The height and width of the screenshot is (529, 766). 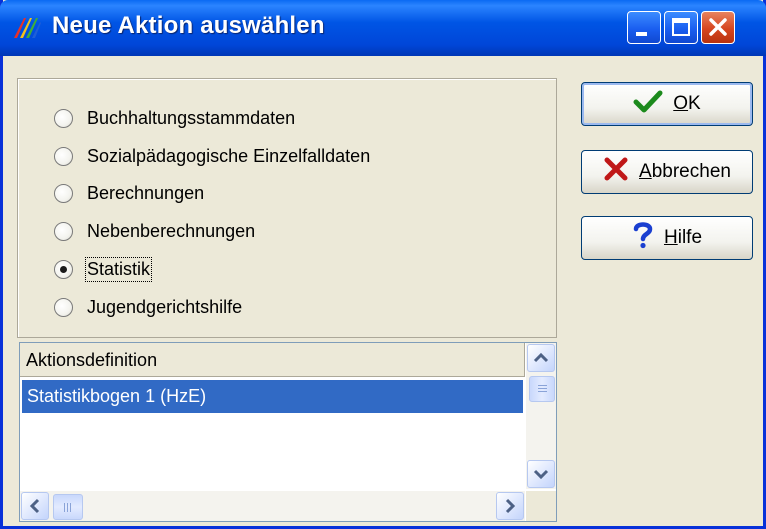 I want to click on vertical-scroll-thumb, so click(x=542, y=389).